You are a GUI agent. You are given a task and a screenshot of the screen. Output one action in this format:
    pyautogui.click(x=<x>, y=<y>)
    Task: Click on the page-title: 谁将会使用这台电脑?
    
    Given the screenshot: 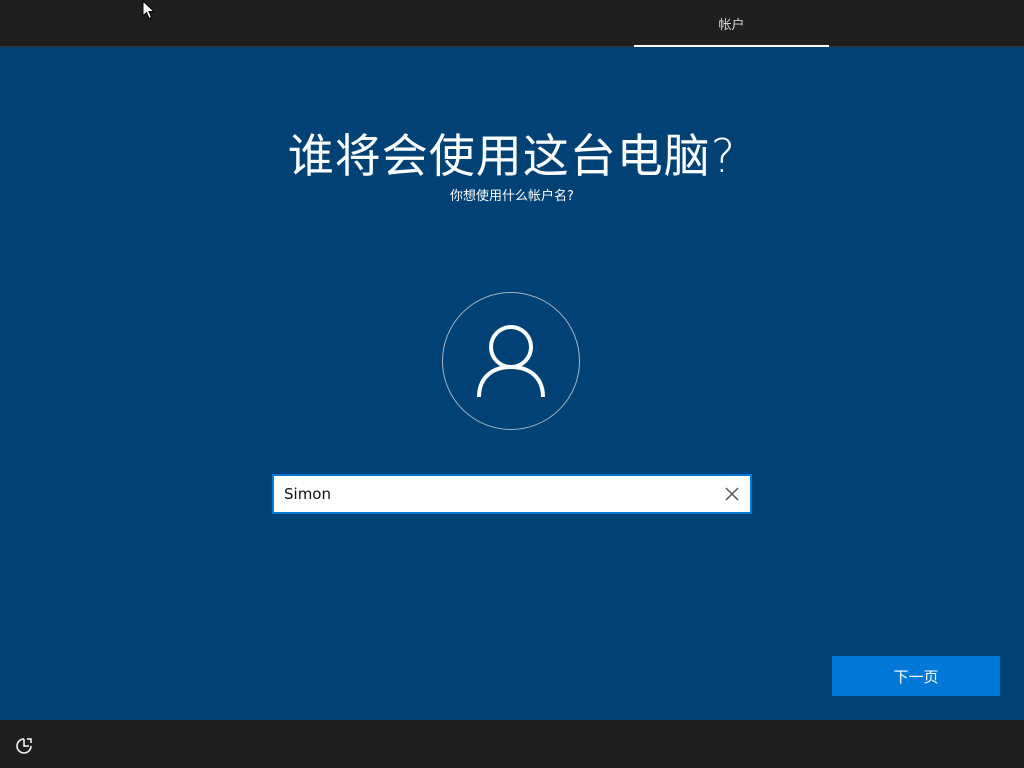 What is the action you would take?
    pyautogui.click(x=512, y=156)
    